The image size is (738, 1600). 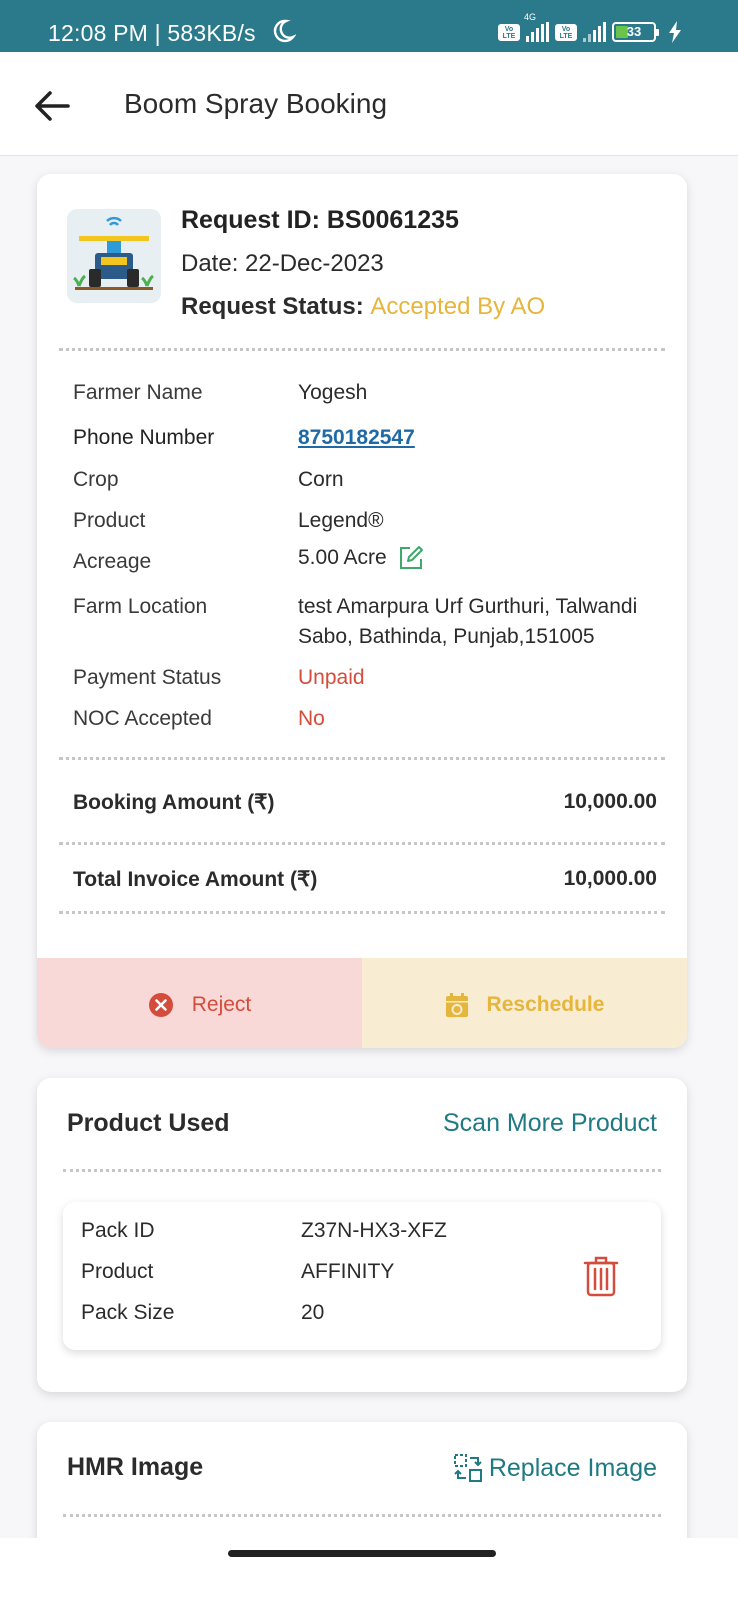 What do you see at coordinates (128, 1312) in the screenshot?
I see `pack-size-label: Pack Size` at bounding box center [128, 1312].